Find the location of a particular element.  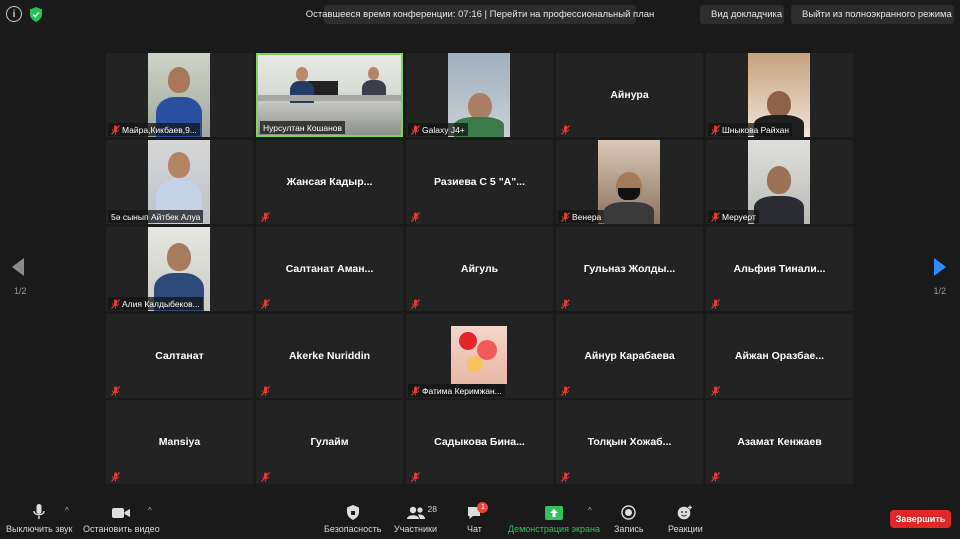

previous-page-arrow-icon is located at coordinates (18, 267).